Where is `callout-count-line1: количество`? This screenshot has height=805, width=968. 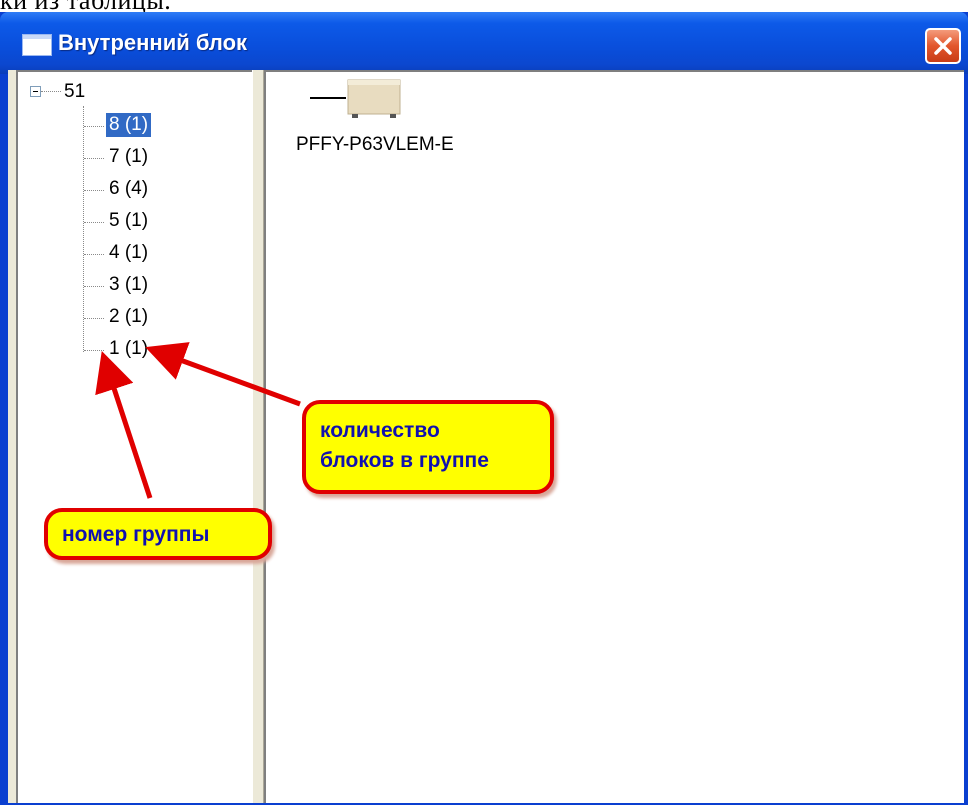 callout-count-line1: количество is located at coordinates (380, 430).